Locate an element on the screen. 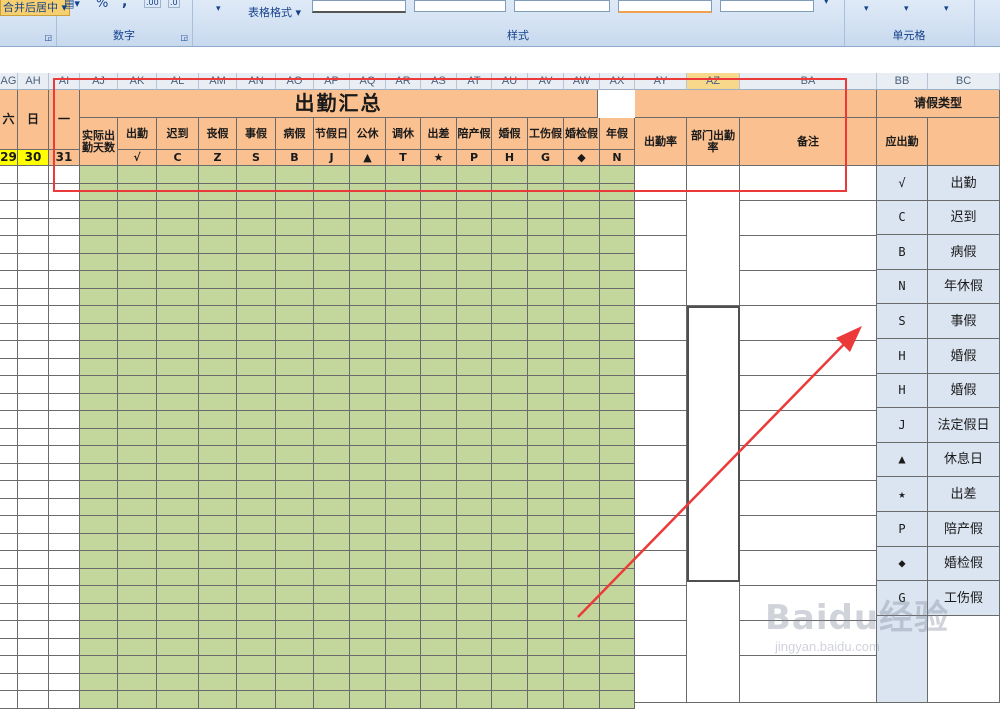 The width and height of the screenshot is (1000, 709). date-30-cell: 30 is located at coordinates (33, 158).